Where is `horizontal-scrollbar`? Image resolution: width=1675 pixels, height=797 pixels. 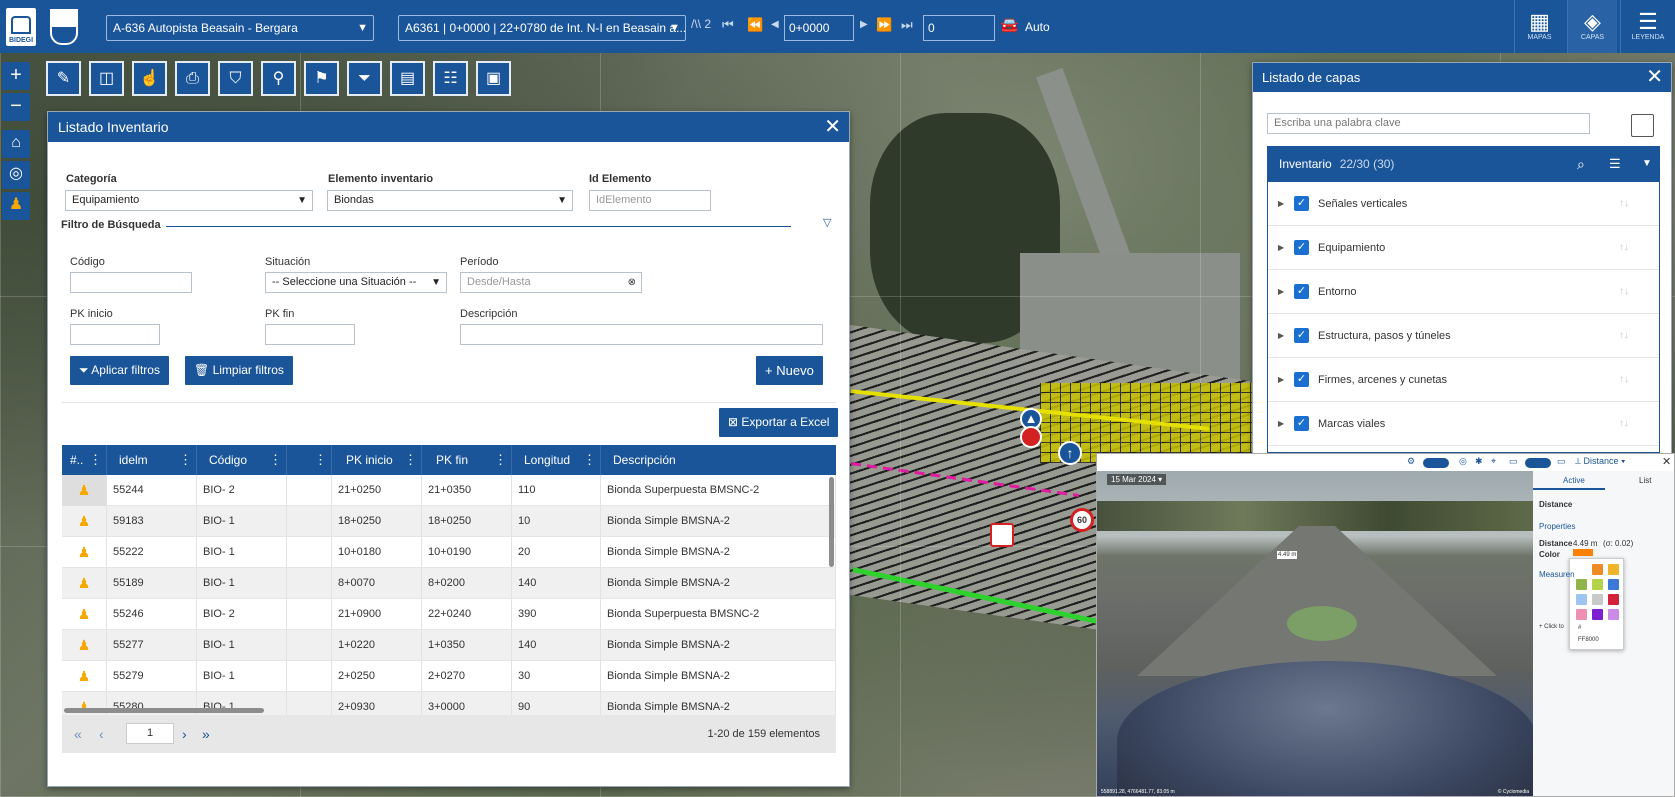
horizontal-scrollbar is located at coordinates (164, 710).